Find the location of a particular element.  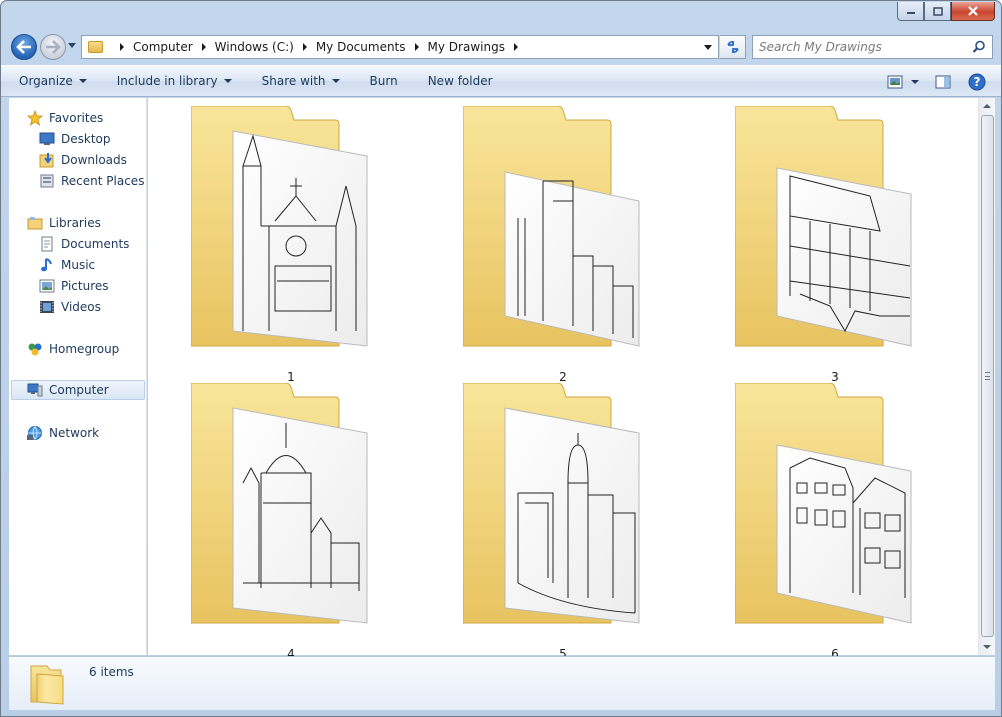

preview-pane-button is located at coordinates (943, 82).